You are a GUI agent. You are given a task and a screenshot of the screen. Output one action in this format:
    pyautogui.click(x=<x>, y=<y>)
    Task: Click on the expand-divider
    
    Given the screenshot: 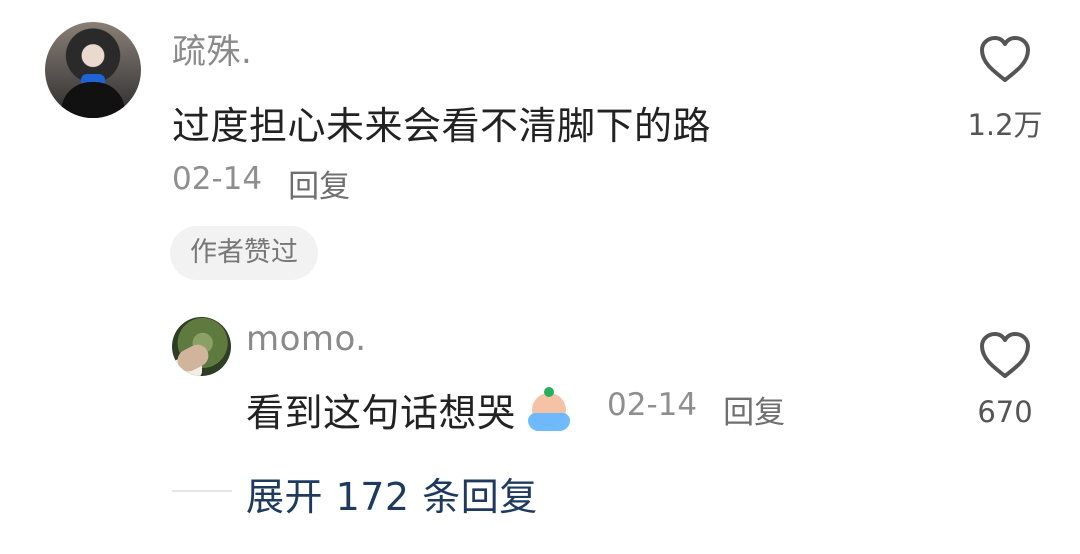 What is the action you would take?
    pyautogui.click(x=202, y=491)
    